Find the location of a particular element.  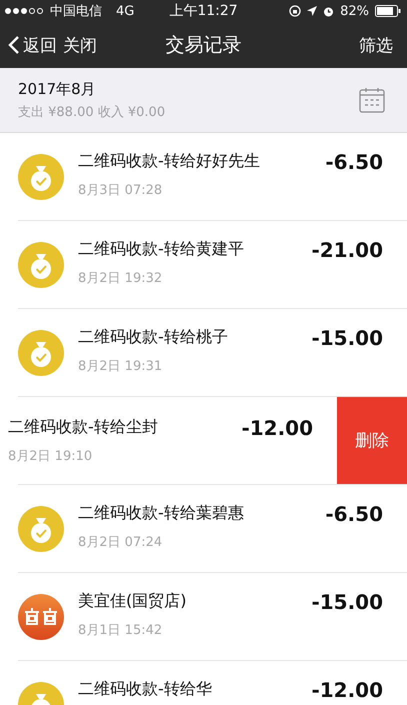

month-label: 2017年8月 is located at coordinates (57, 89).